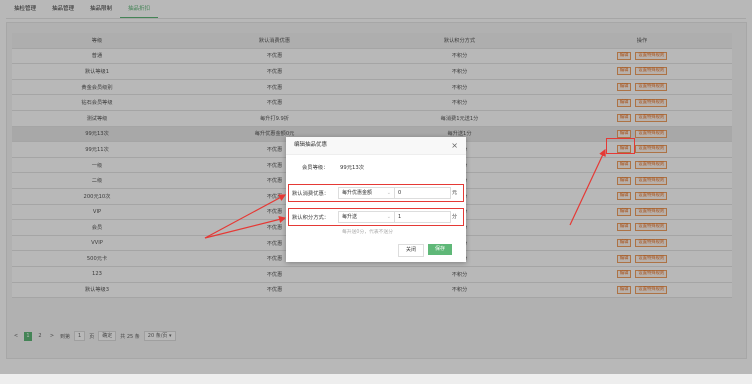 This screenshot has width=752, height=384. What do you see at coordinates (405, 193) in the screenshot?
I see `annotation-arrows` at bounding box center [405, 193].